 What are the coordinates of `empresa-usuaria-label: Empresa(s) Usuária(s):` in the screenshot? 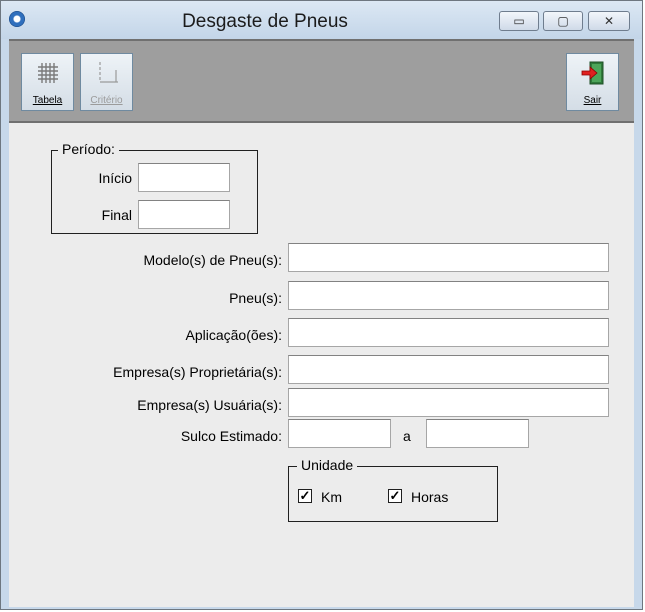 It's located at (209, 405).